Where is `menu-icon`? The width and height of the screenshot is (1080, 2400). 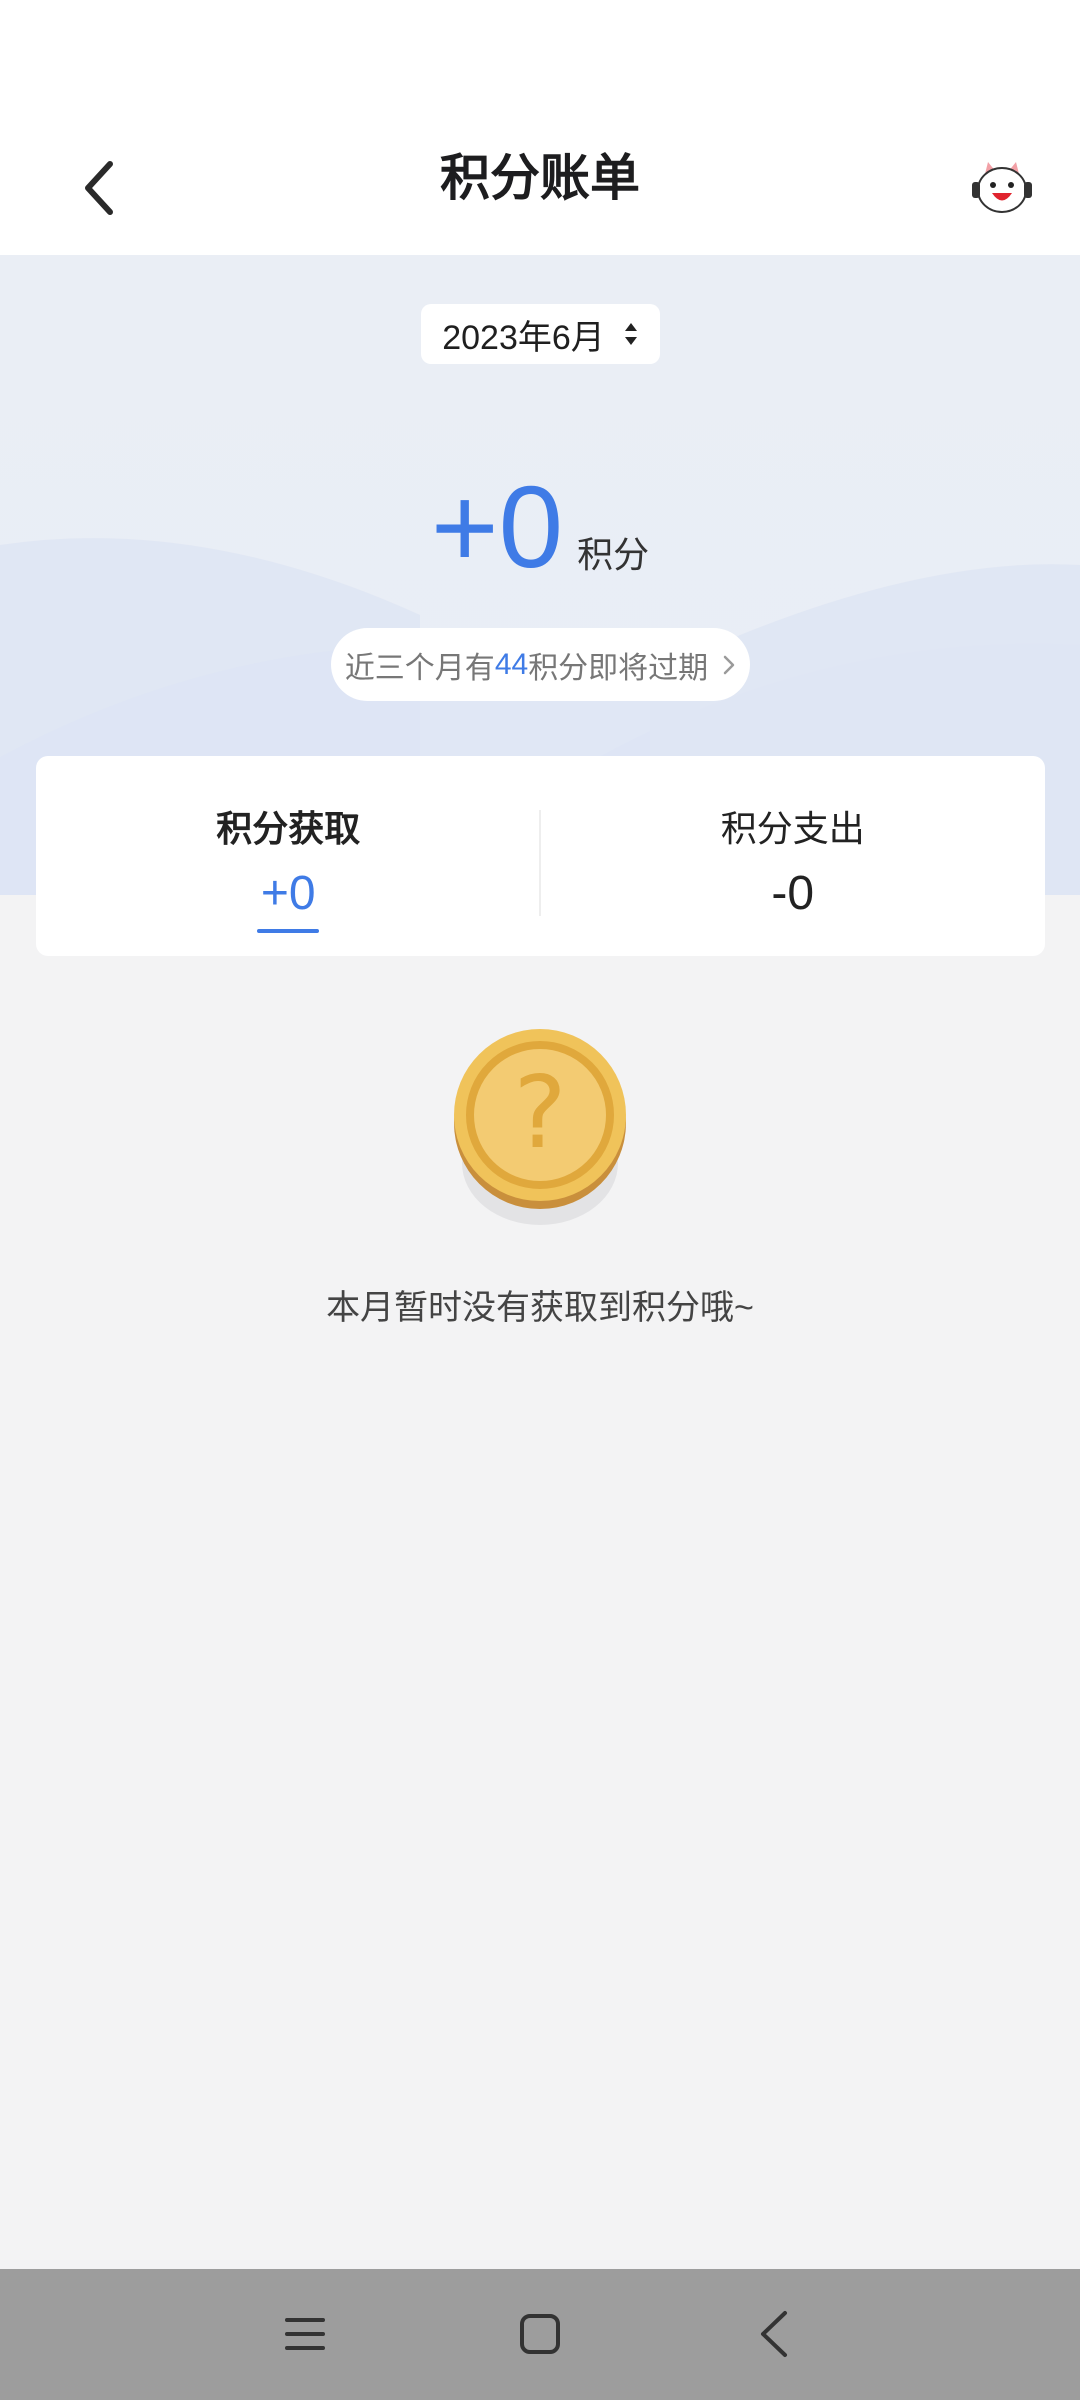
menu-icon is located at coordinates (305, 2334).